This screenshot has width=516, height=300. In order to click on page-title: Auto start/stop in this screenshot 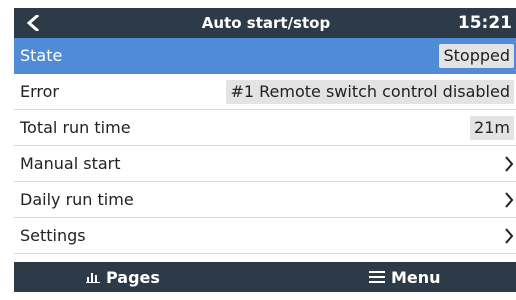, I will do `click(266, 23)`.